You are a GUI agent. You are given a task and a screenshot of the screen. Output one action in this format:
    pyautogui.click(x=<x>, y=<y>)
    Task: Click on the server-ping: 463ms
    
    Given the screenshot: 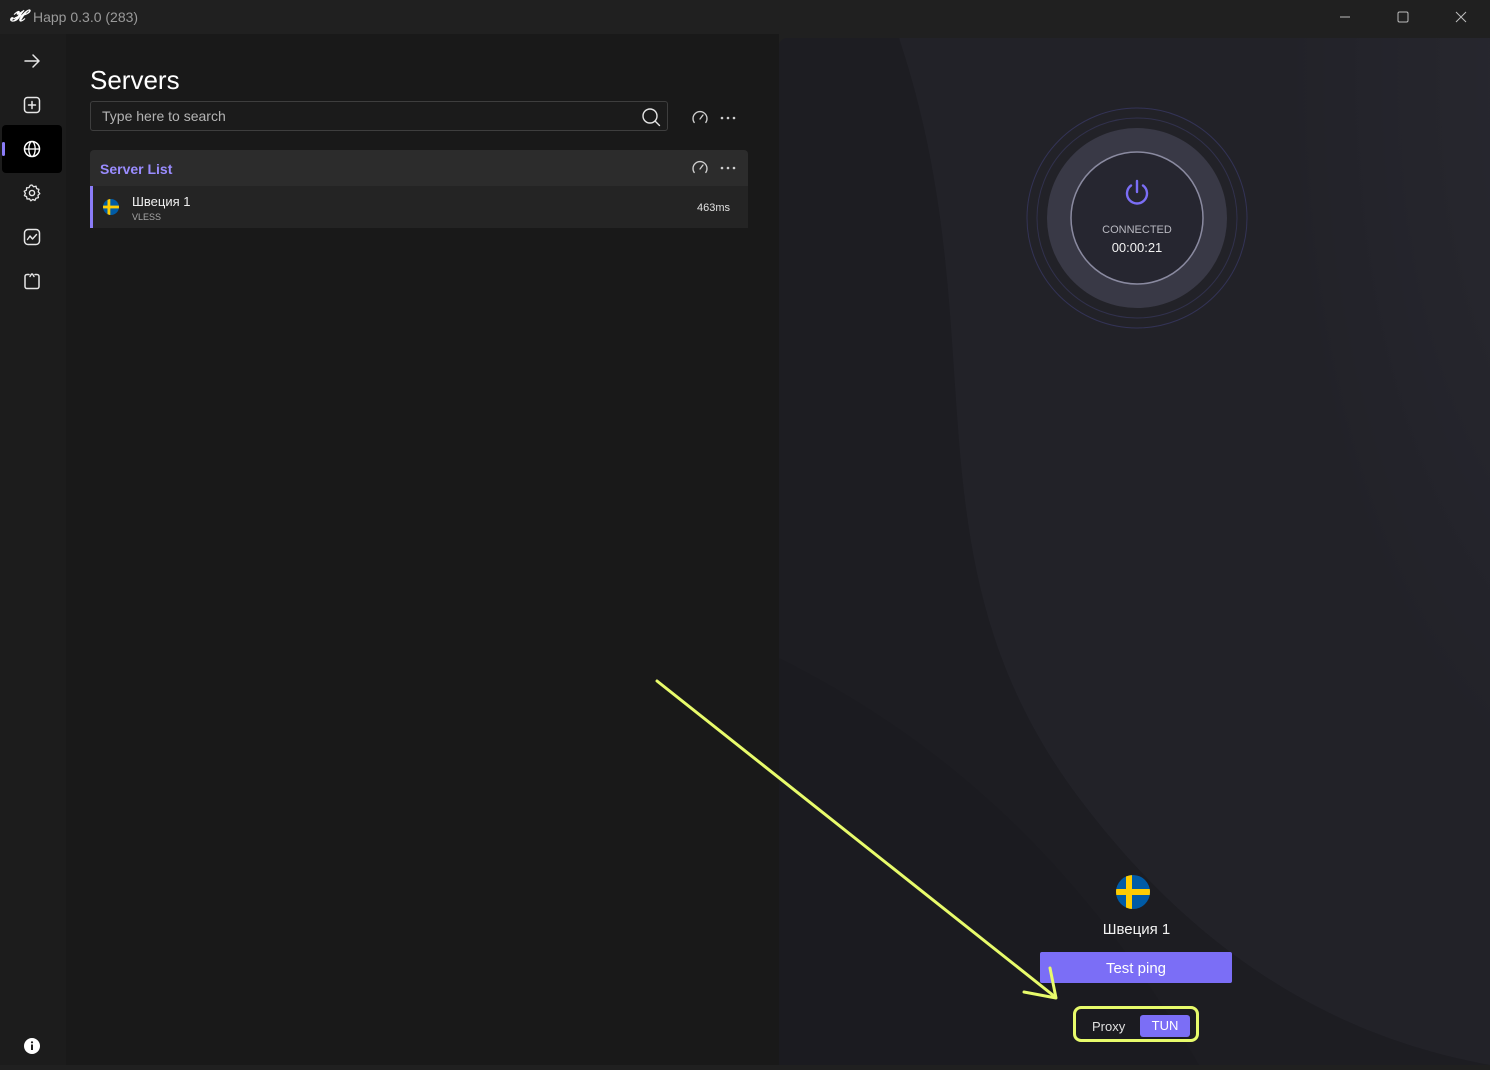 What is the action you would take?
    pyautogui.click(x=713, y=208)
    